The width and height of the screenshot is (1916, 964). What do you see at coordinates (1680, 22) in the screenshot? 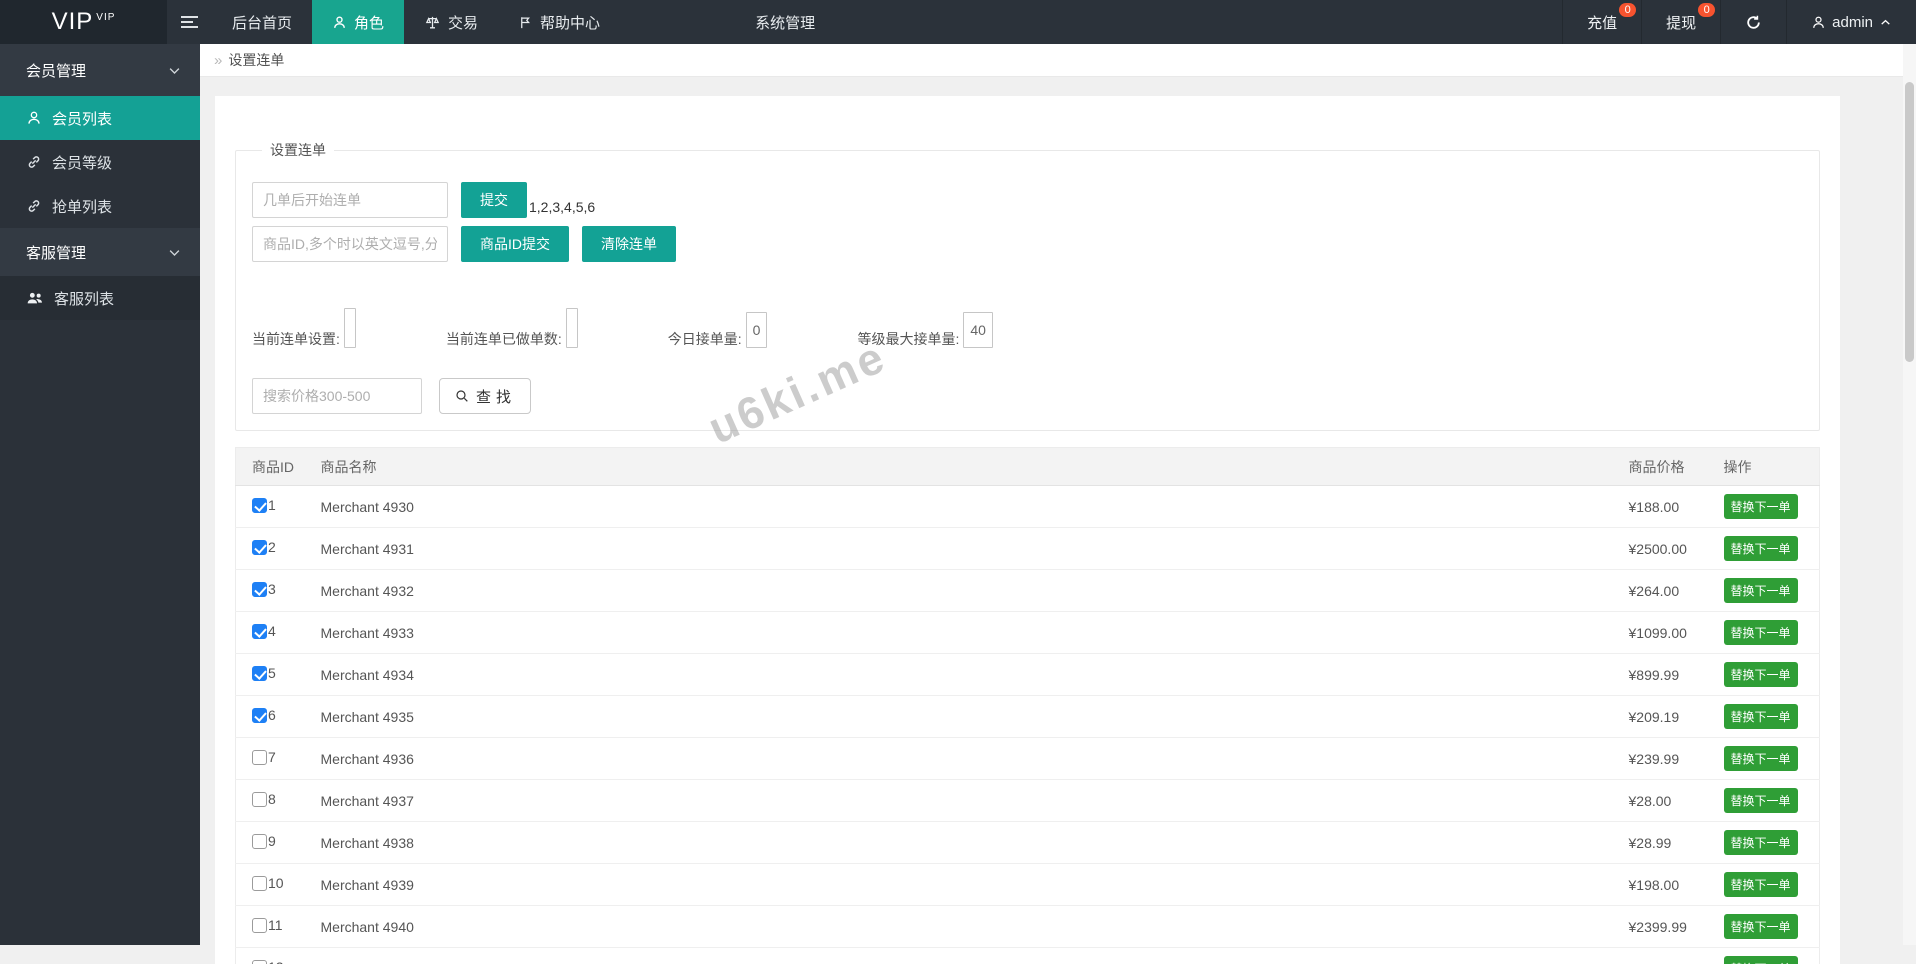
I see `withdraw-button: 提现 0` at bounding box center [1680, 22].